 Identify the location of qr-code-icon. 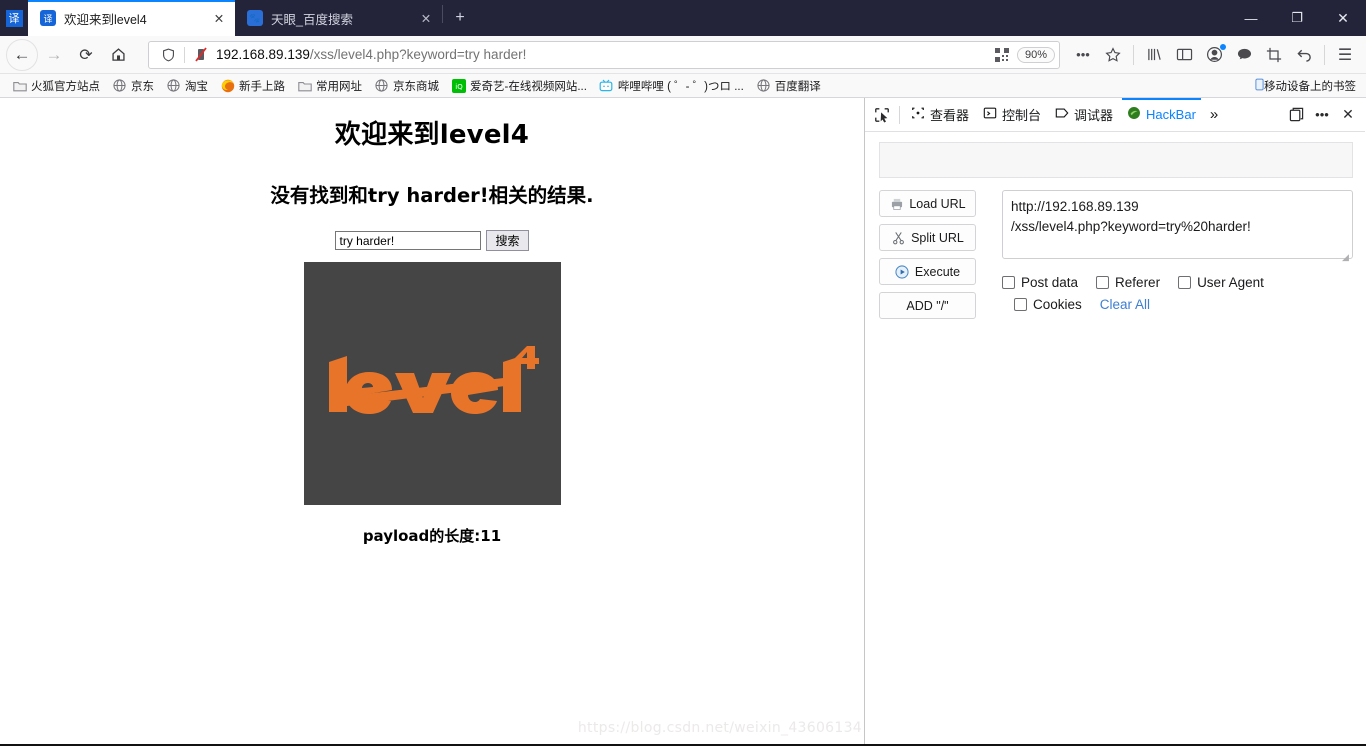
(1002, 55).